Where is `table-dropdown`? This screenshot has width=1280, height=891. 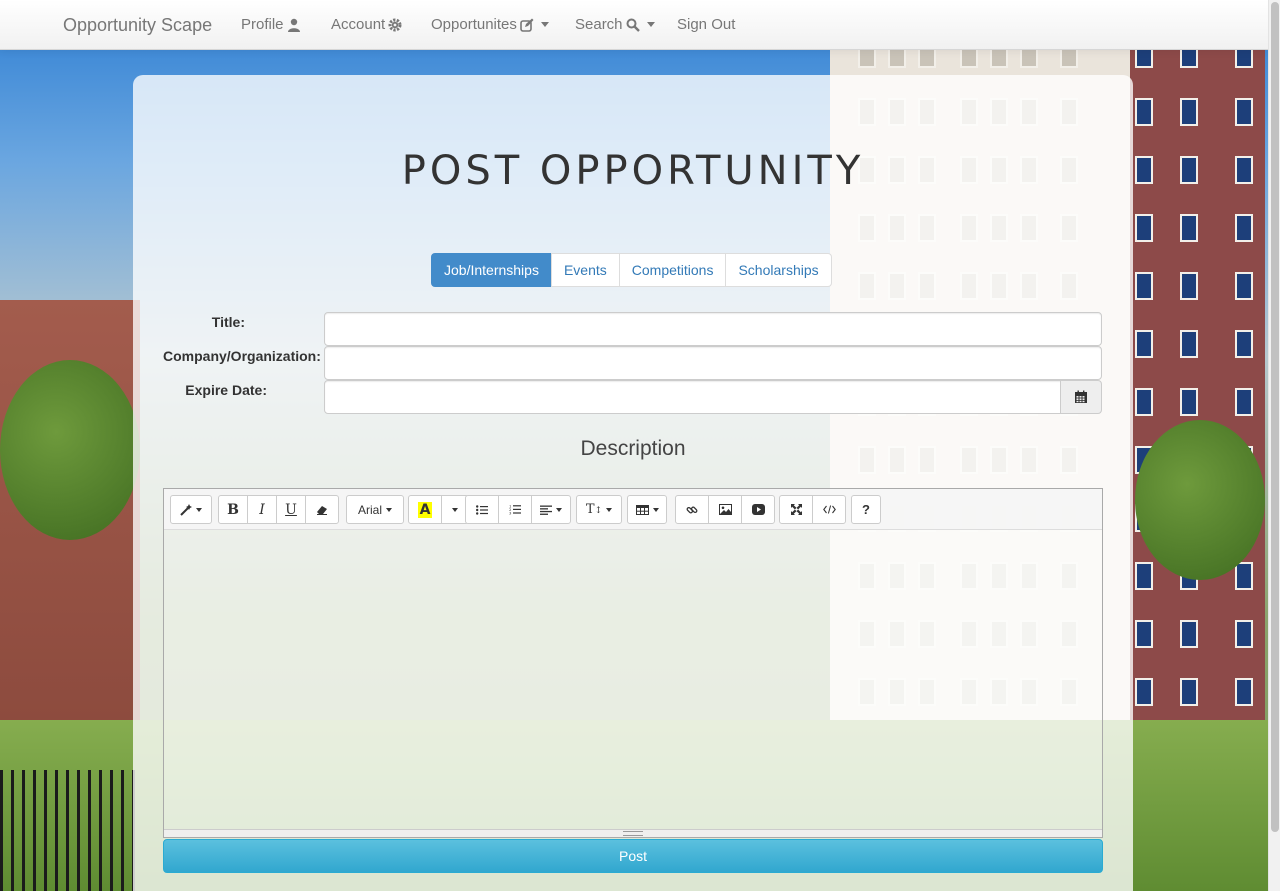 table-dropdown is located at coordinates (647, 509).